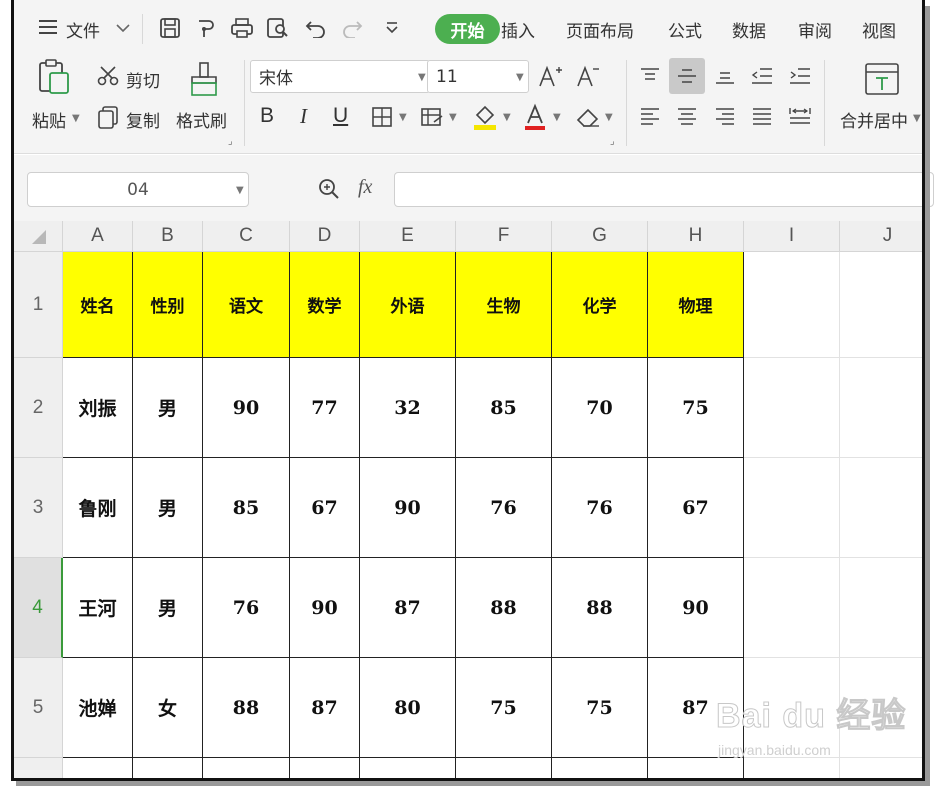 The width and height of the screenshot is (934, 790). What do you see at coordinates (143, 119) in the screenshot?
I see `copy-button: 复制` at bounding box center [143, 119].